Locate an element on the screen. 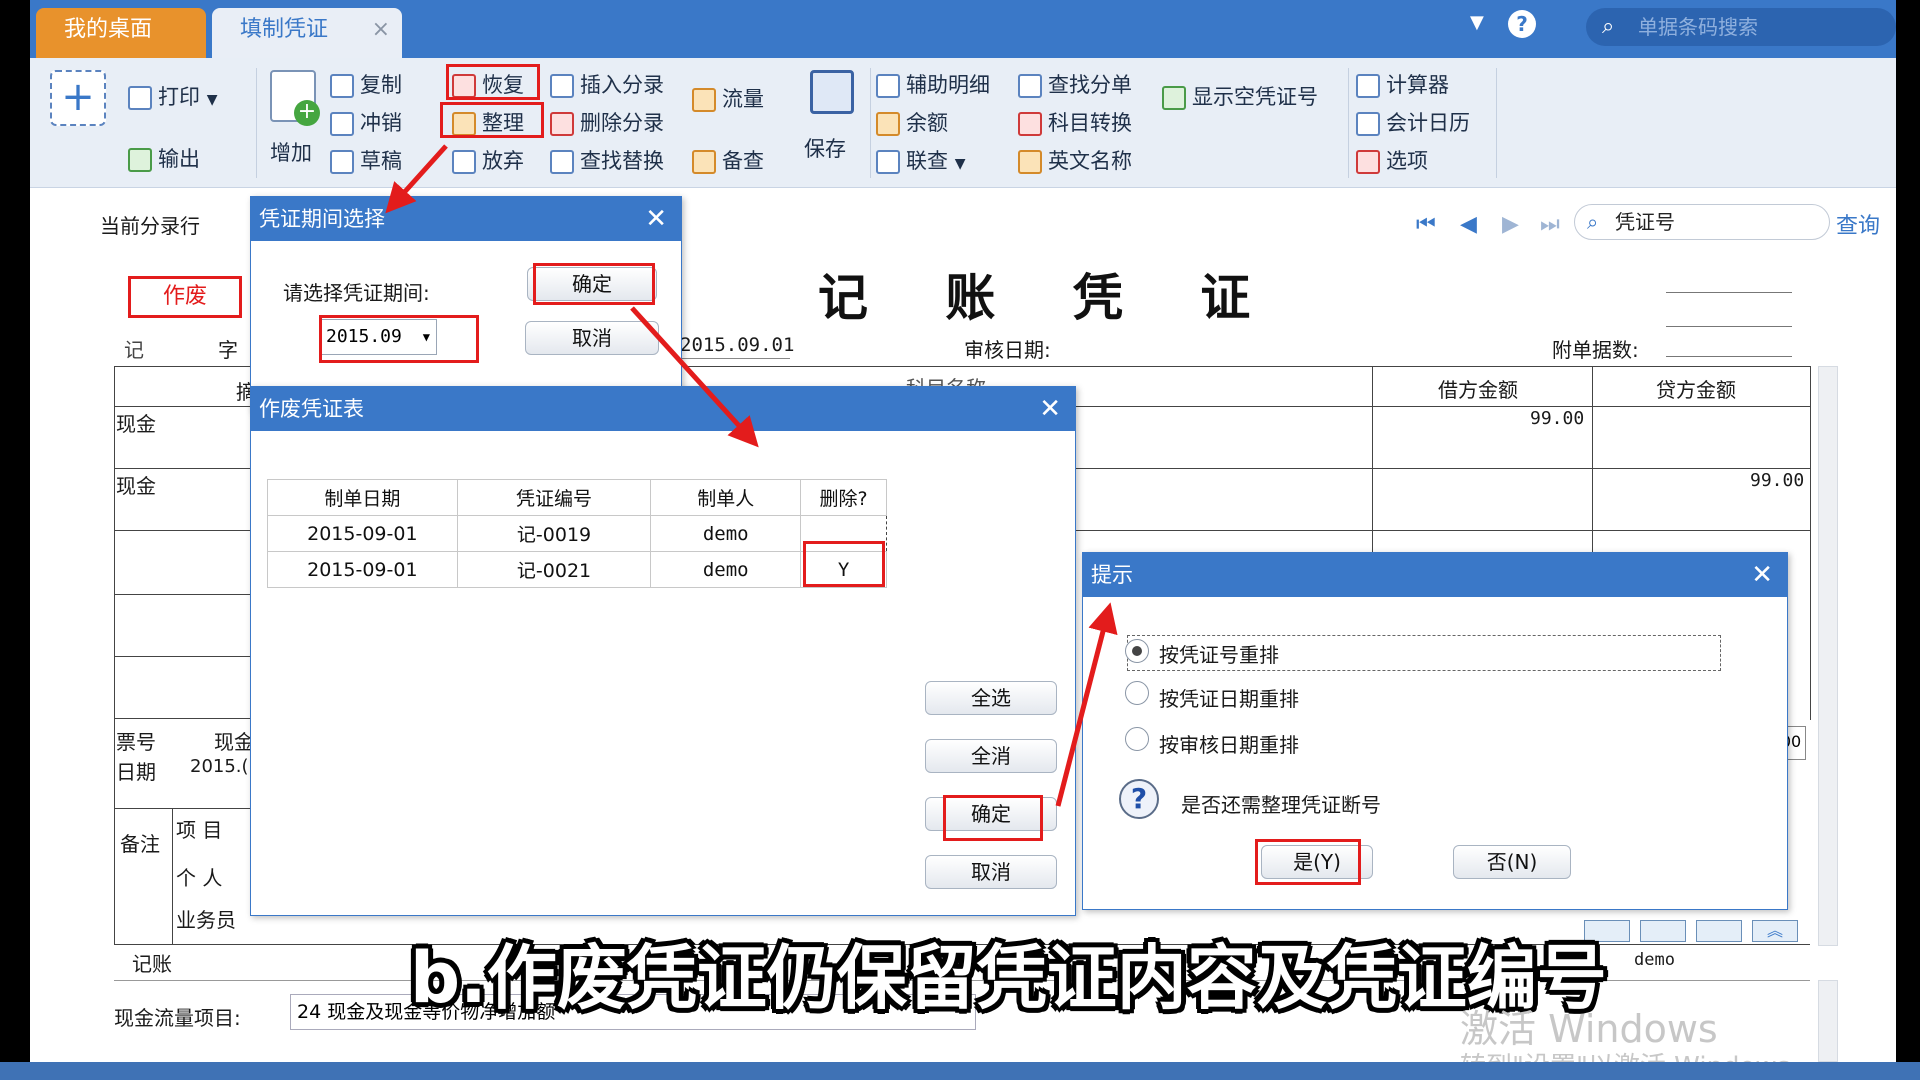  video-subtitle: b.作废凭证仍保留凭证内容及凭证编号 is located at coordinates (1008, 978).